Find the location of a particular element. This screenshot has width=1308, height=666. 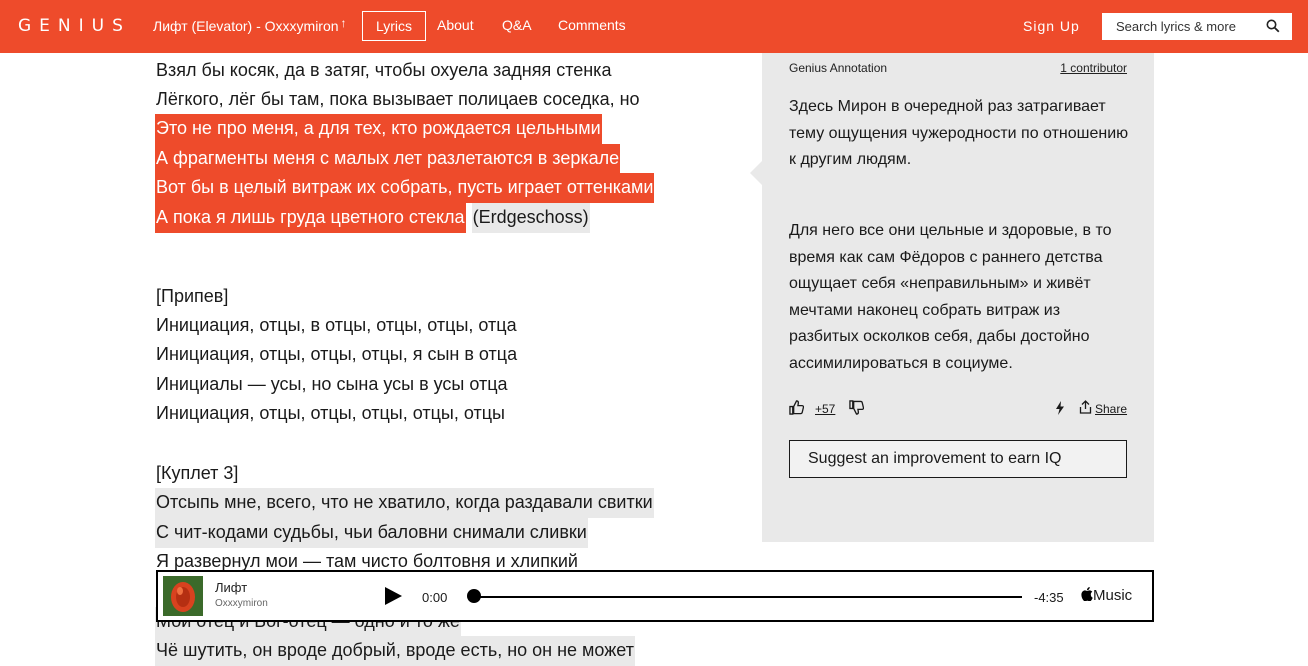

progress-handle is located at coordinates (474, 596).